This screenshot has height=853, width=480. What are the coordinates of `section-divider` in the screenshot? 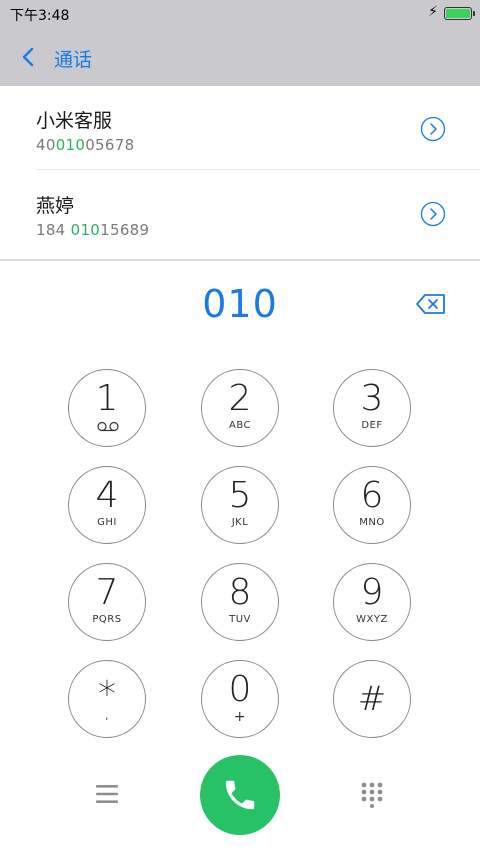 It's located at (240, 260).